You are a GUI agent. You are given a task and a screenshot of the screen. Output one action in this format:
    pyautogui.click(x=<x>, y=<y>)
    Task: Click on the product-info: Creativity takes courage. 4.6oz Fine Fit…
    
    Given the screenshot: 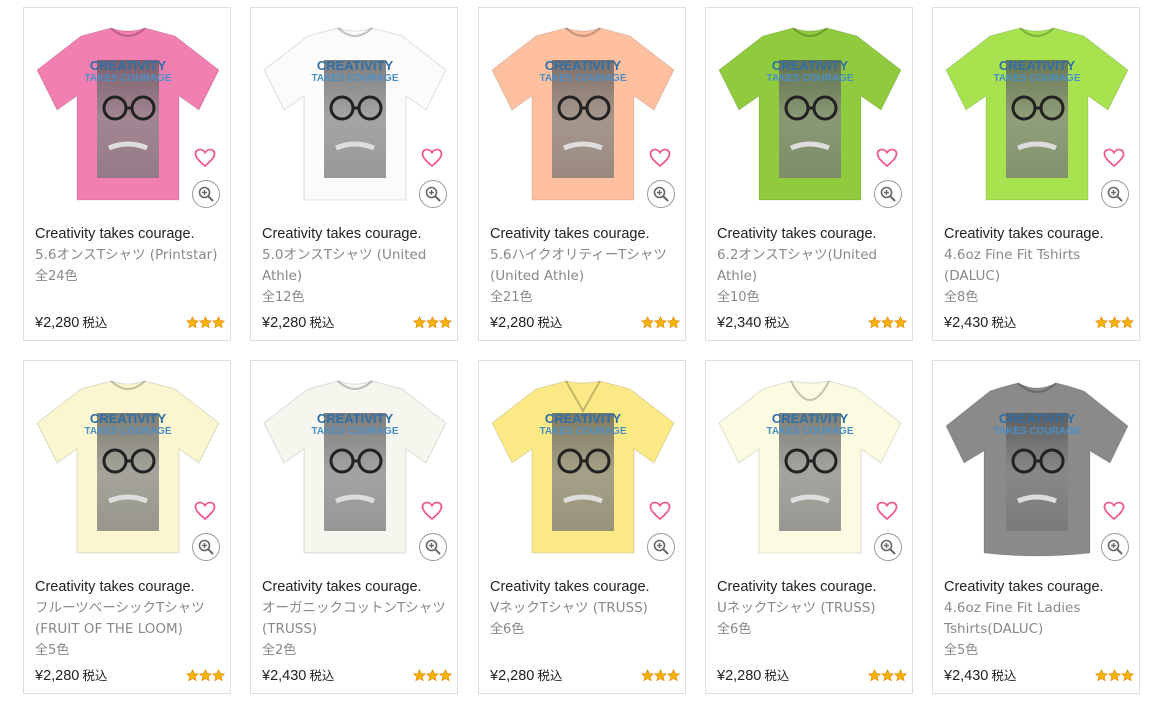 What is the action you would take?
    pyautogui.click(x=1039, y=266)
    